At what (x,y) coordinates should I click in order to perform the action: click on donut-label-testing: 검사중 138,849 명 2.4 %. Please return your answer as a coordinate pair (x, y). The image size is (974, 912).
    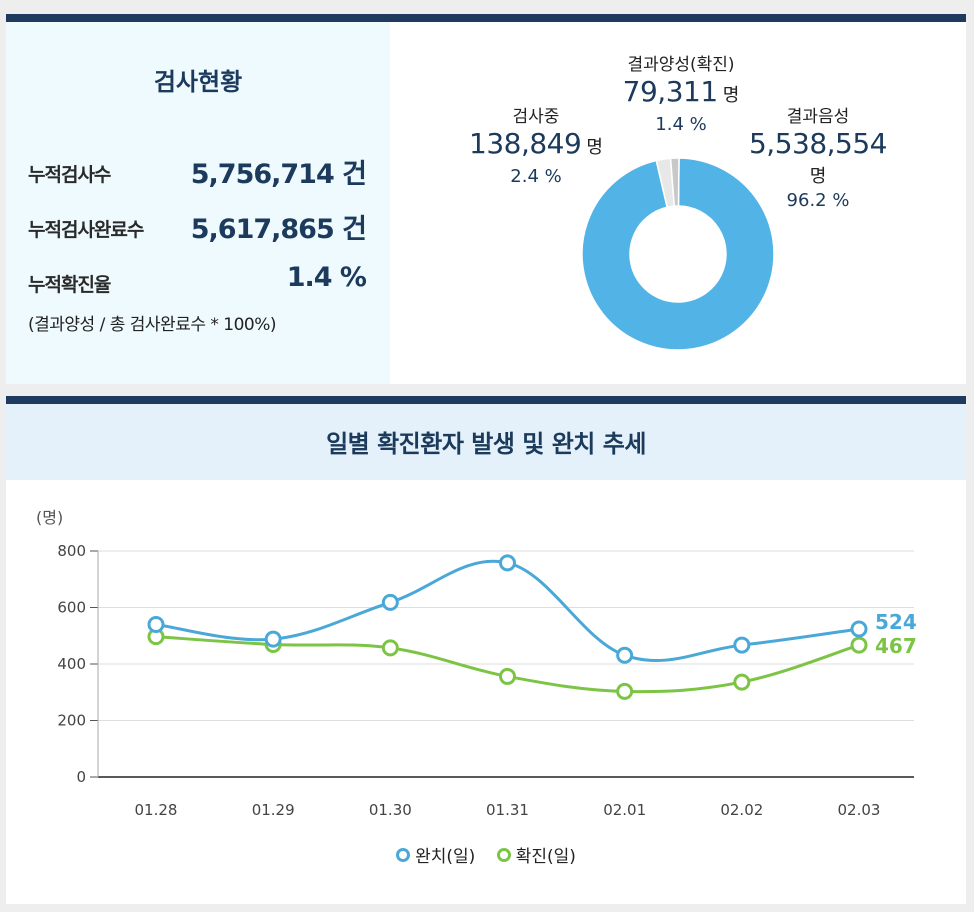
    Looking at the image, I should click on (536, 144).